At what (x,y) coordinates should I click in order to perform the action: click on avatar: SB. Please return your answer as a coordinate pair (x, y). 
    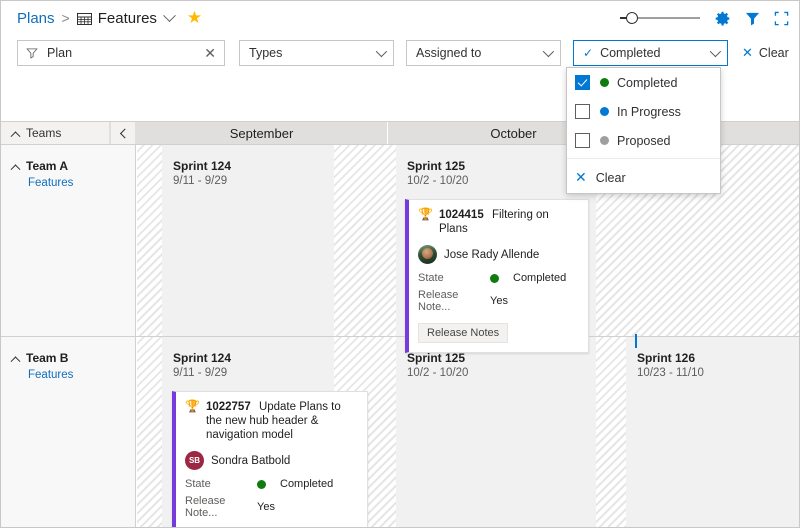
    Looking at the image, I should click on (194, 460).